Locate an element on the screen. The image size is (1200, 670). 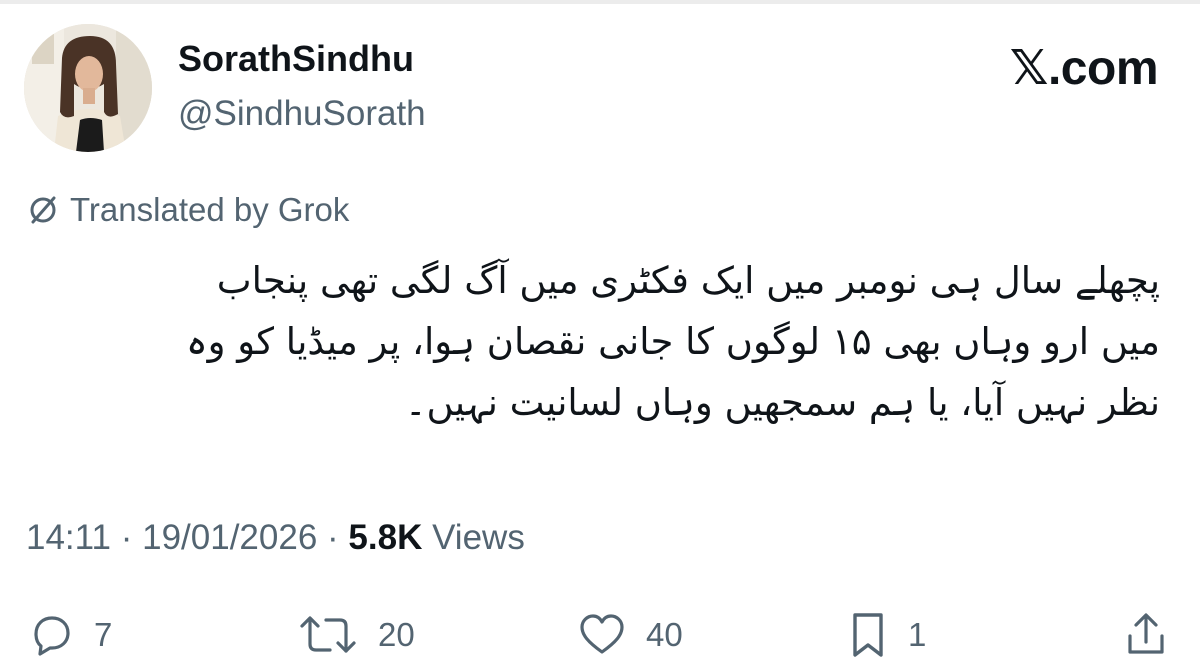
share-button is located at coordinates (1146, 635).